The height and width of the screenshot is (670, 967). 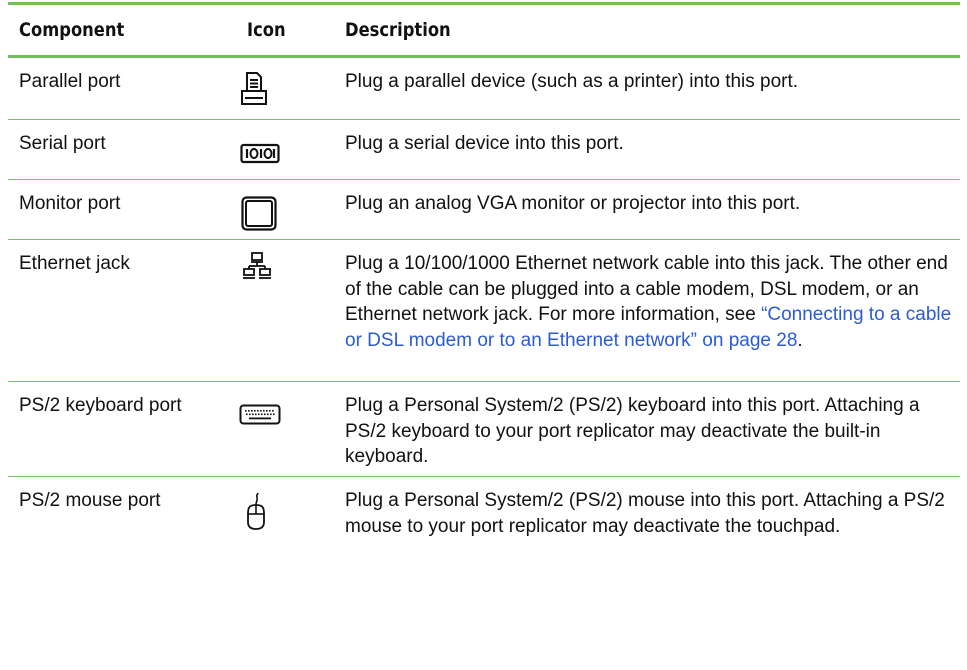 What do you see at coordinates (257, 266) in the screenshot?
I see `network-icon` at bounding box center [257, 266].